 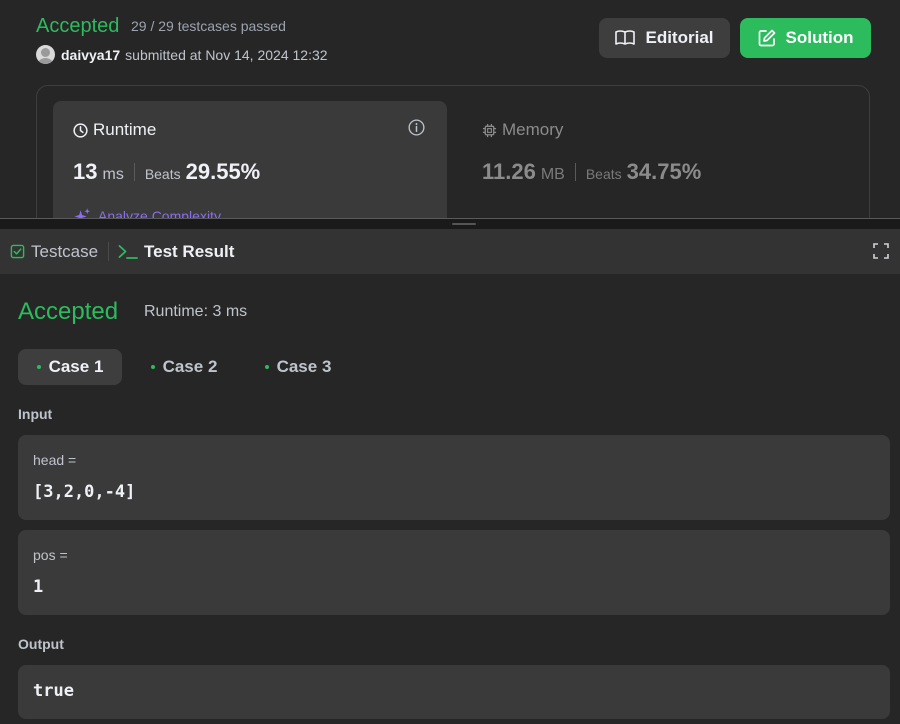 I want to click on clock-icon, so click(x=80, y=130).